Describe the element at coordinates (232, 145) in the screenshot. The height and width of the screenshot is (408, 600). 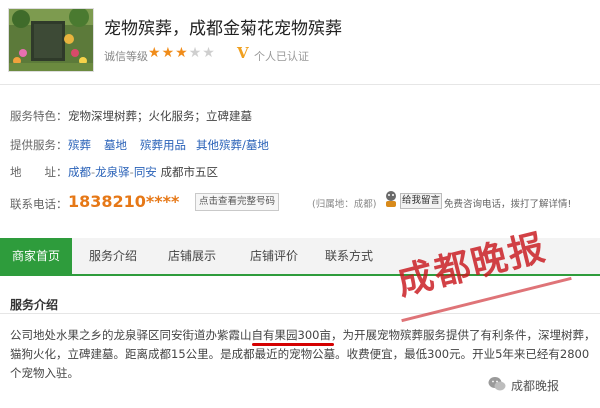
I see `service-link-other: 其他殡葬/墓地` at that location.